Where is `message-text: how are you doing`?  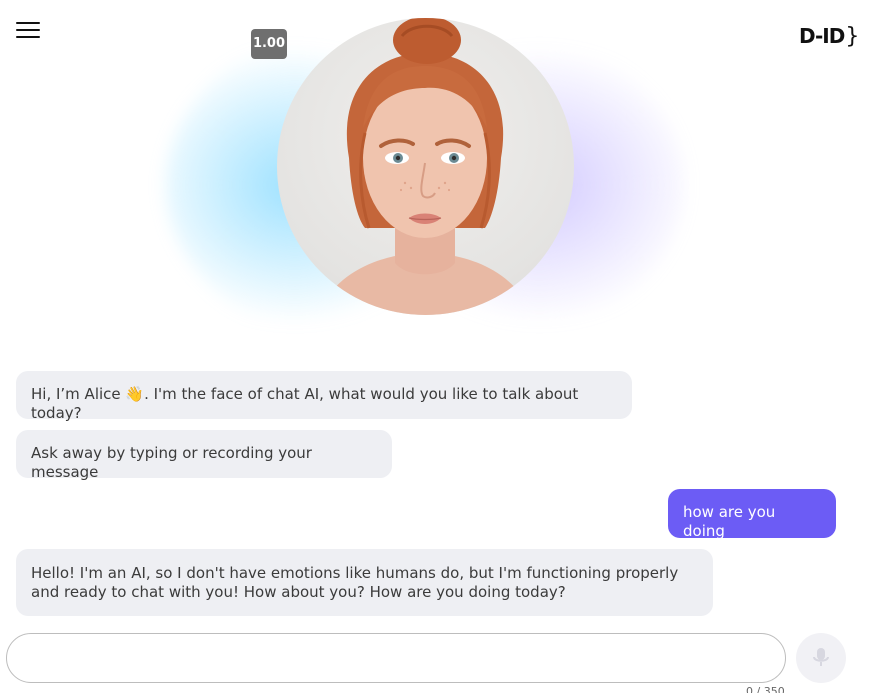
message-text: how are you doing is located at coordinates (729, 521).